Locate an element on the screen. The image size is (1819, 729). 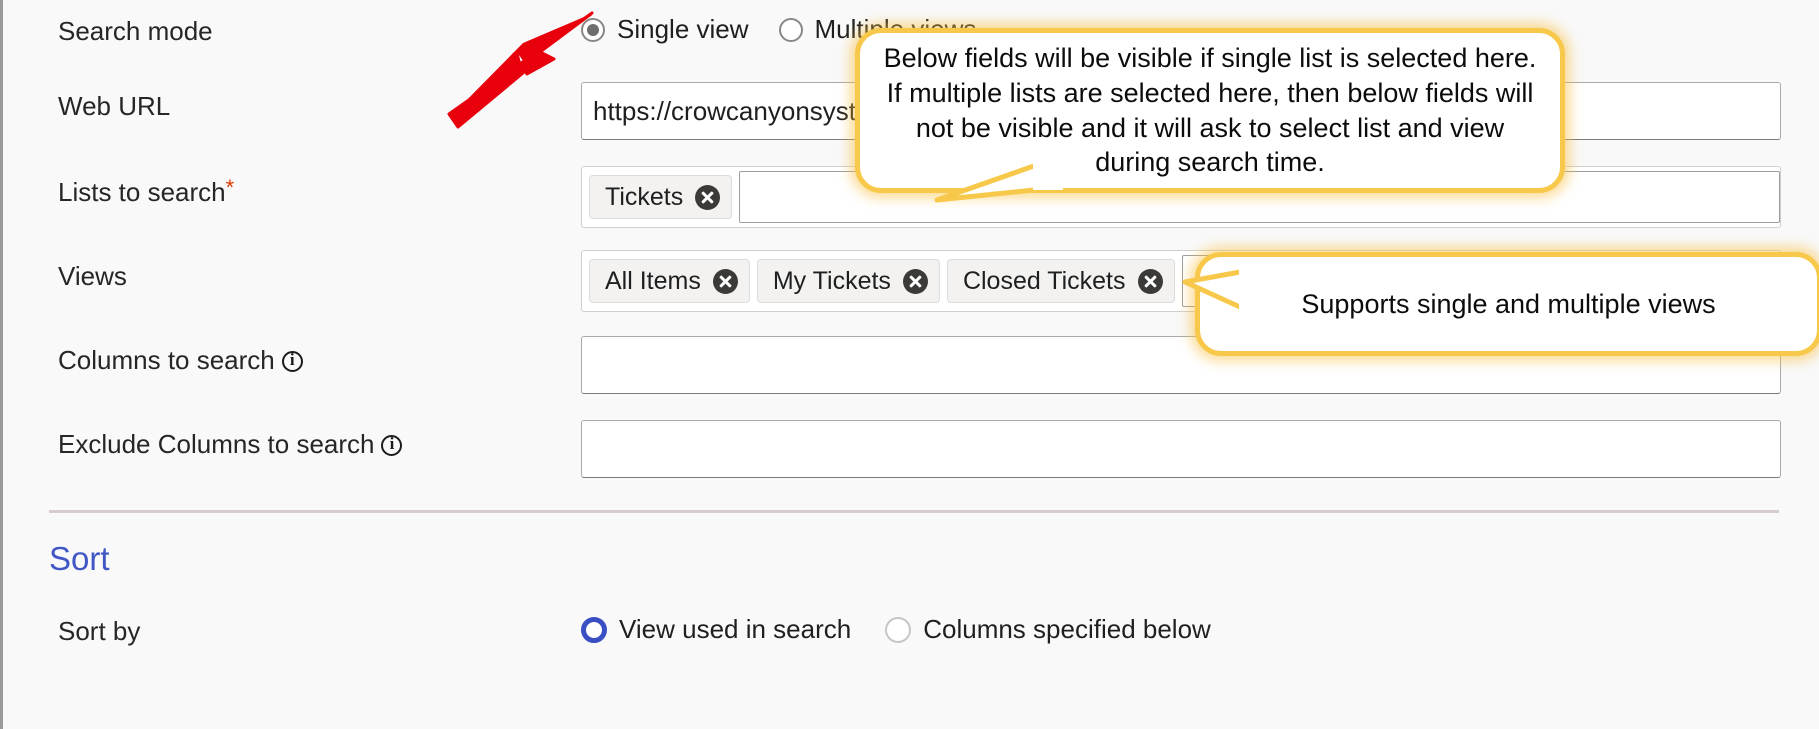
radio-label-view-used-in-search: View used in search is located at coordinates (735, 629).